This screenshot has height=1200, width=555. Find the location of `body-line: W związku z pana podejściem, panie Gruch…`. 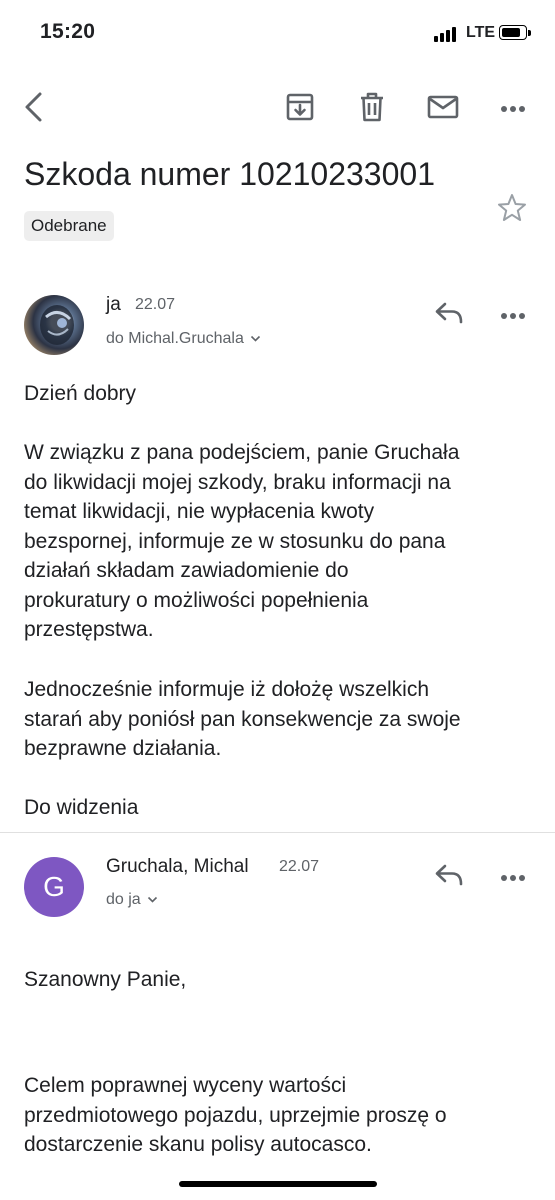

body-line: W związku z pana podejściem, panie Gruch… is located at coordinates (242, 452).